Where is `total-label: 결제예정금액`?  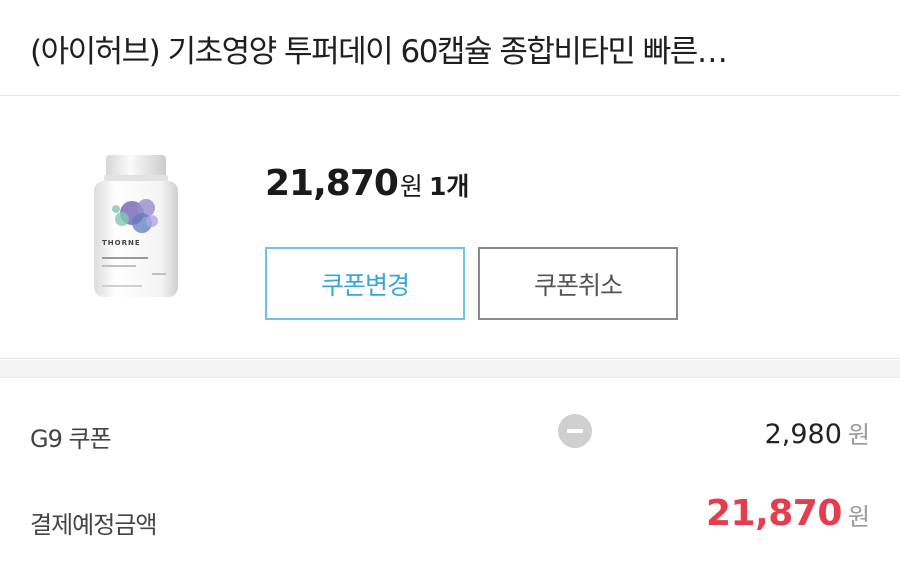
total-label: 결제예정금액 is located at coordinates (93, 525).